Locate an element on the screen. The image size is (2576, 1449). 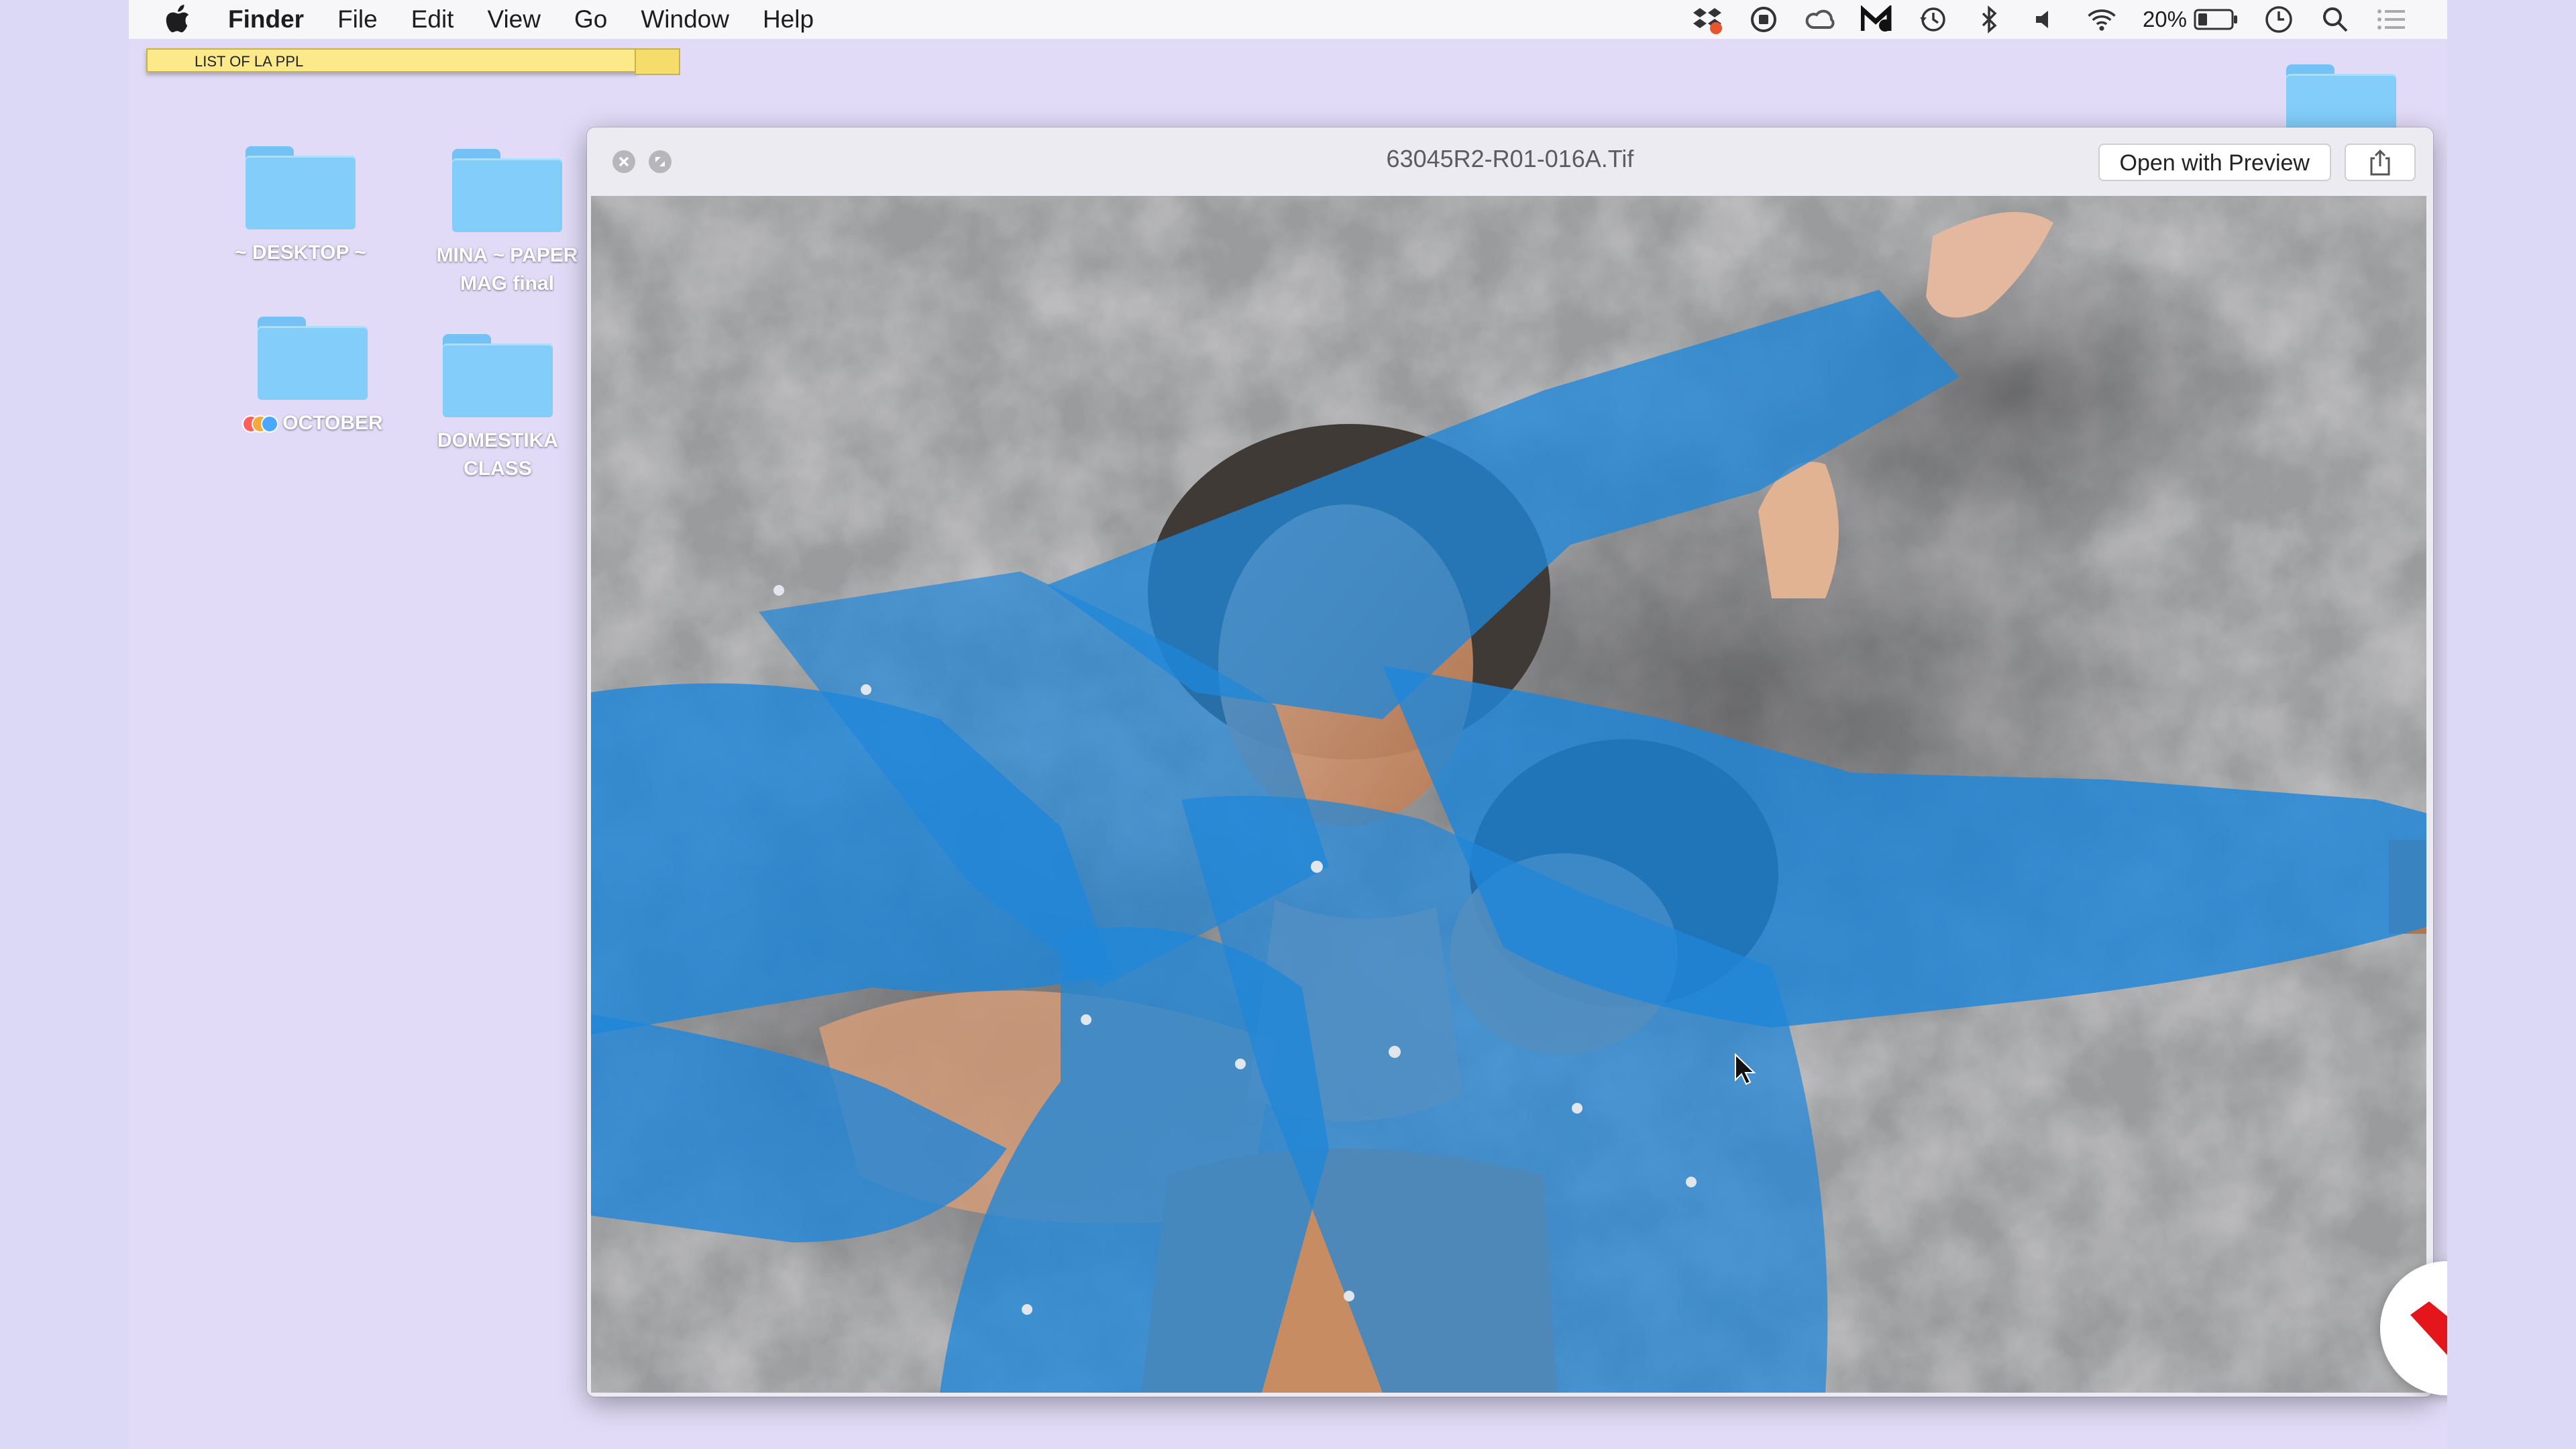
menu-view: View is located at coordinates (514, 19).